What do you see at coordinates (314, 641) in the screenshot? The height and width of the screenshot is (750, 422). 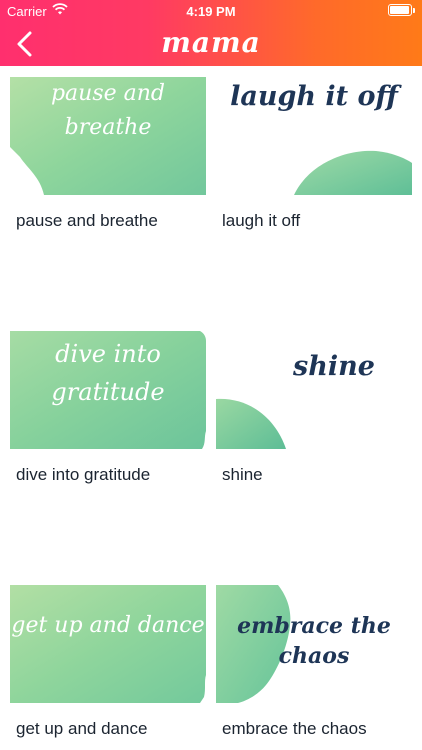 I see `thumbnail-text: embrace the chaos` at bounding box center [314, 641].